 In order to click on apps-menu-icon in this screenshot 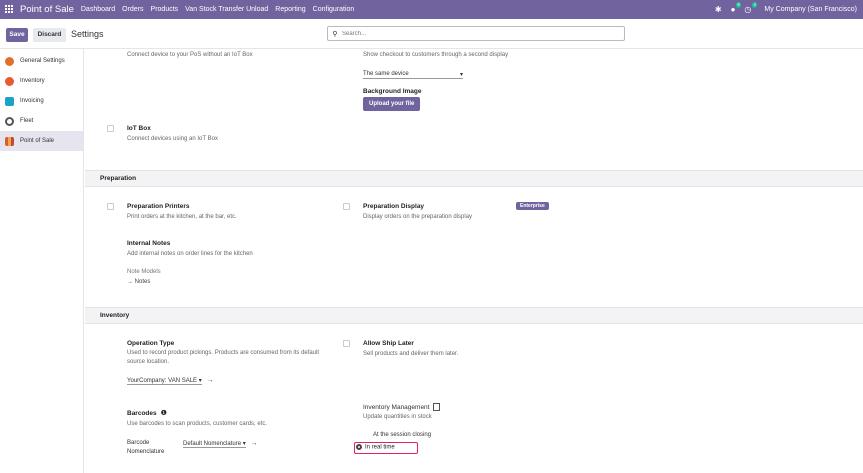, I will do `click(9, 9)`.